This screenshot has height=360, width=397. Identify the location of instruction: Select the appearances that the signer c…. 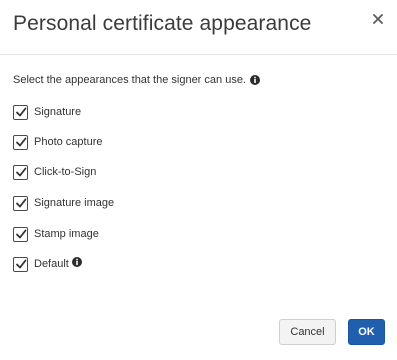
(136, 80).